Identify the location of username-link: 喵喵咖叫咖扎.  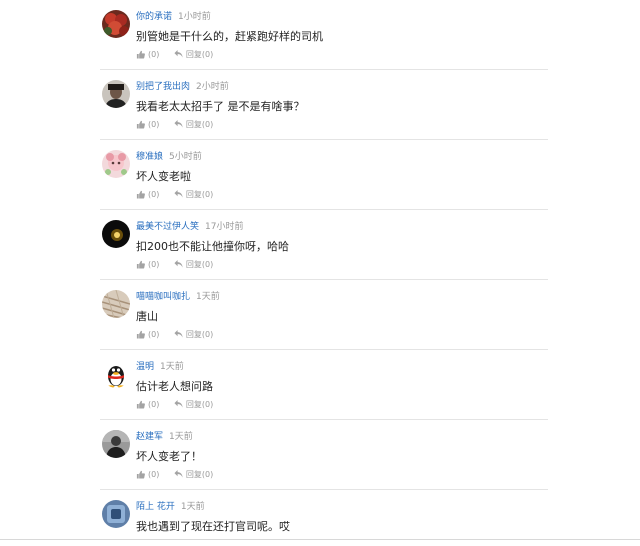
(163, 297).